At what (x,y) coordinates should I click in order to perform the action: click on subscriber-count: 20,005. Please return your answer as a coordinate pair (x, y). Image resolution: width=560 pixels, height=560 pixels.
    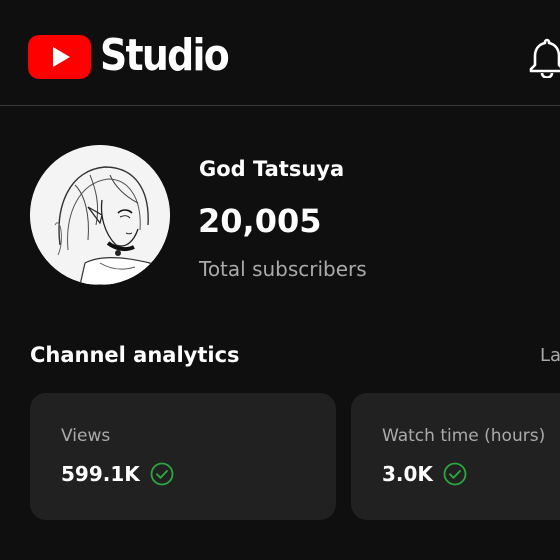
    Looking at the image, I should click on (260, 221).